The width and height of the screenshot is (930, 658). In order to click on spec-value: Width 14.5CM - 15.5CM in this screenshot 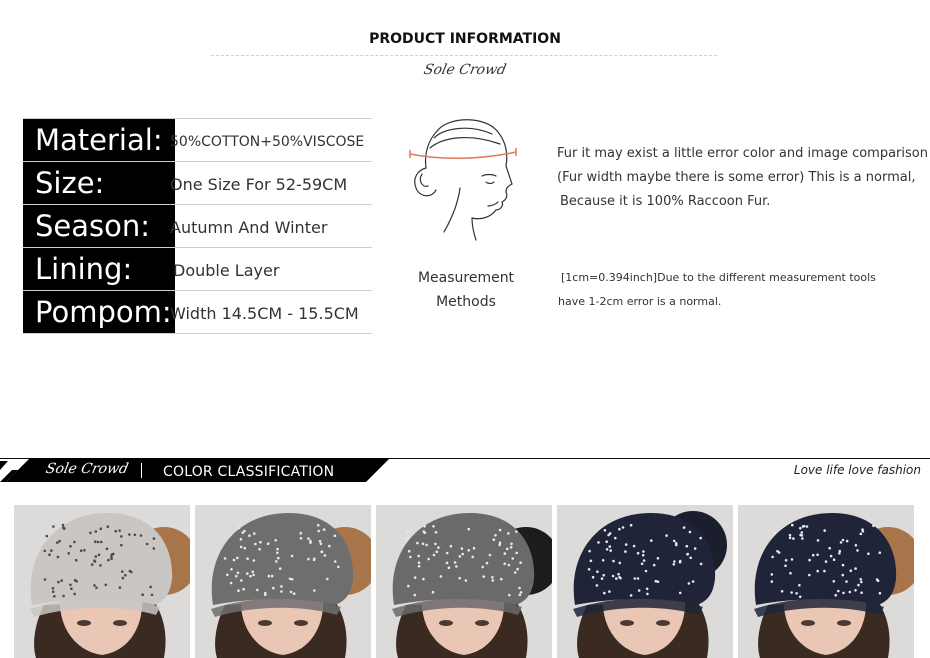, I will do `click(264, 313)`.